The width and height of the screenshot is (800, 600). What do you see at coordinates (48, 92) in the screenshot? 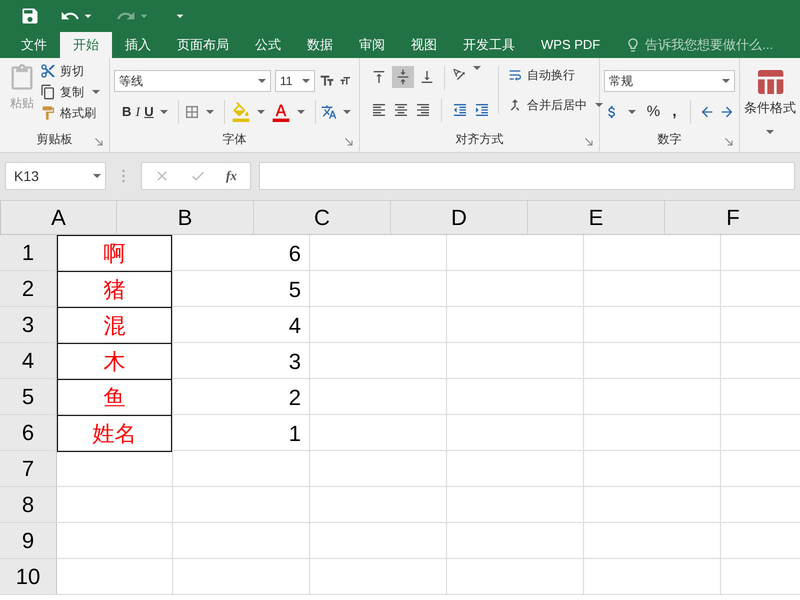
I see `copy-icon` at bounding box center [48, 92].